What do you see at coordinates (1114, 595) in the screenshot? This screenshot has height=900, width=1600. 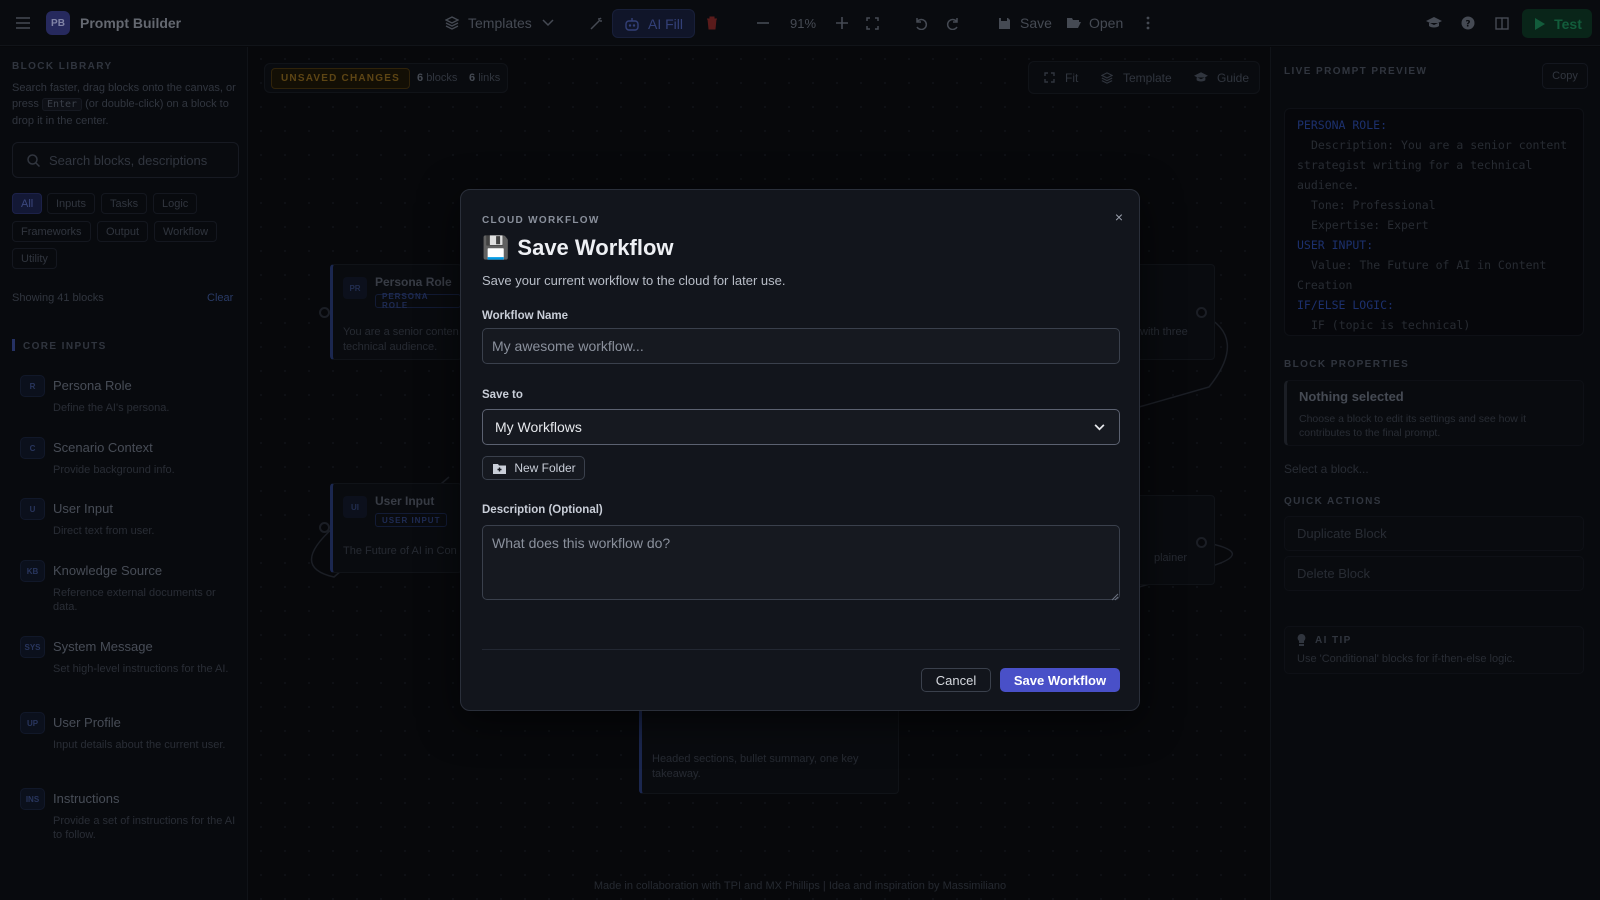 I see `resize-grip` at bounding box center [1114, 595].